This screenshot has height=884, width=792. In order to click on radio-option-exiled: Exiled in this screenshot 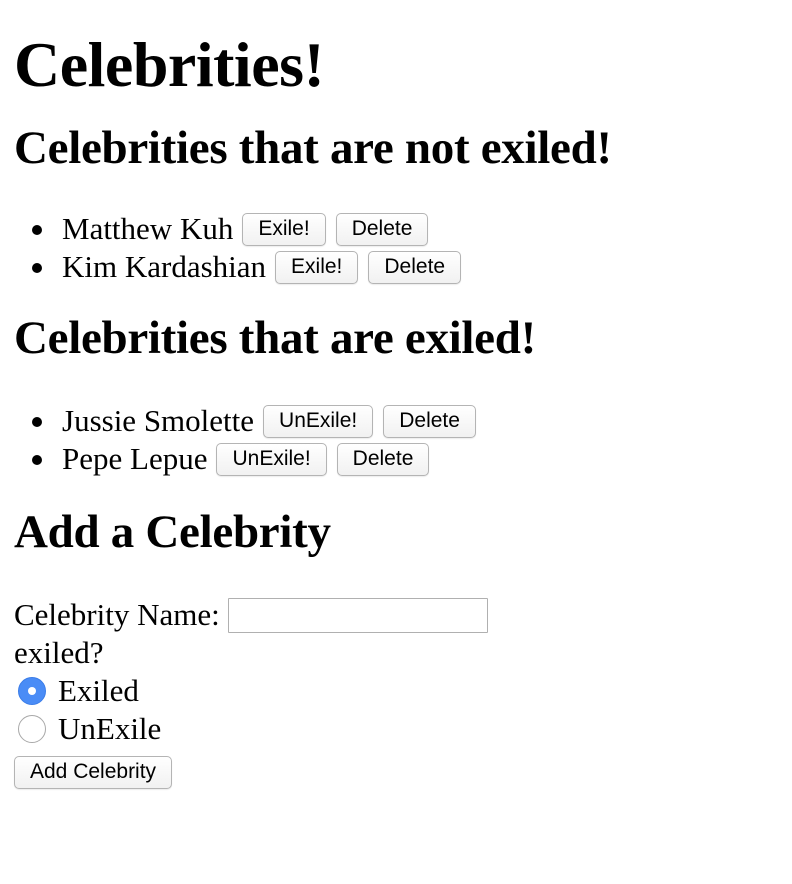, I will do `click(399, 691)`.